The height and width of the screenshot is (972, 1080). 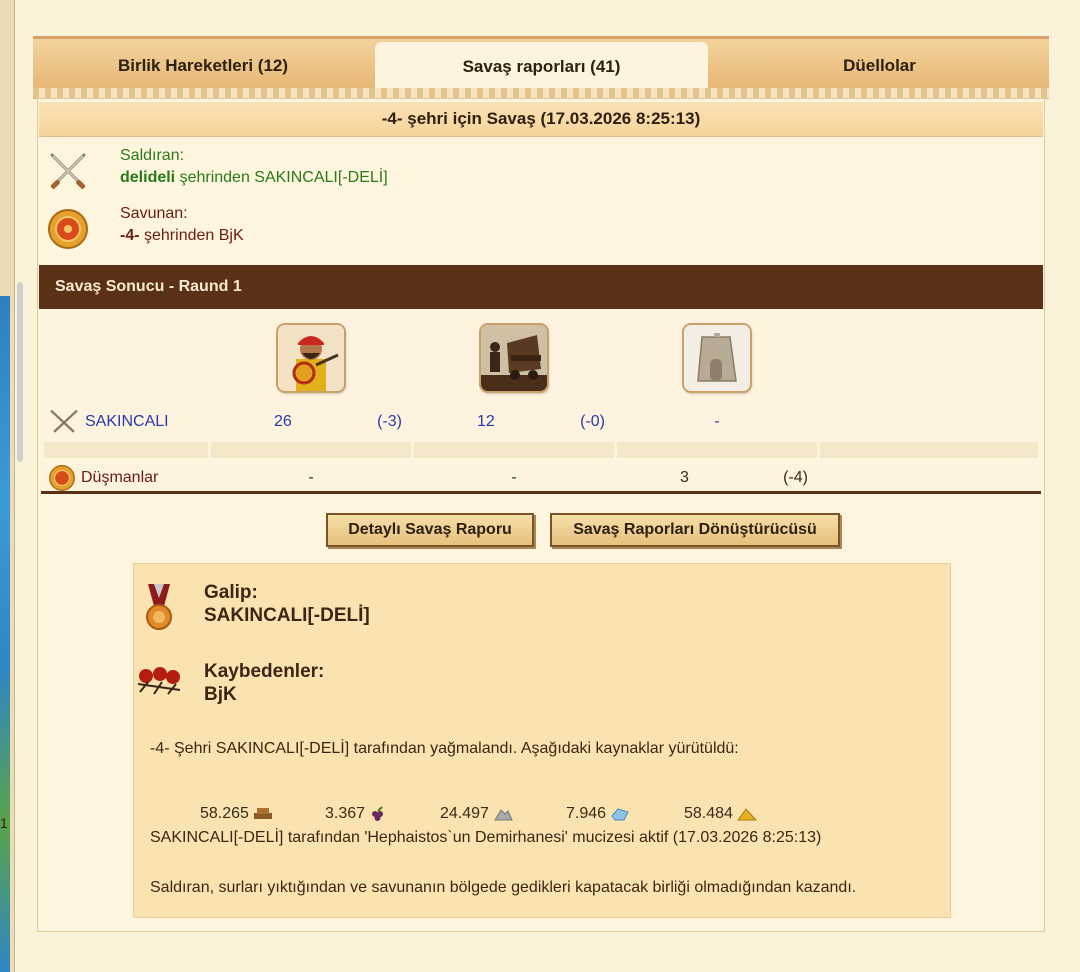 I want to click on winner-label: Galip:, so click(x=231, y=592).